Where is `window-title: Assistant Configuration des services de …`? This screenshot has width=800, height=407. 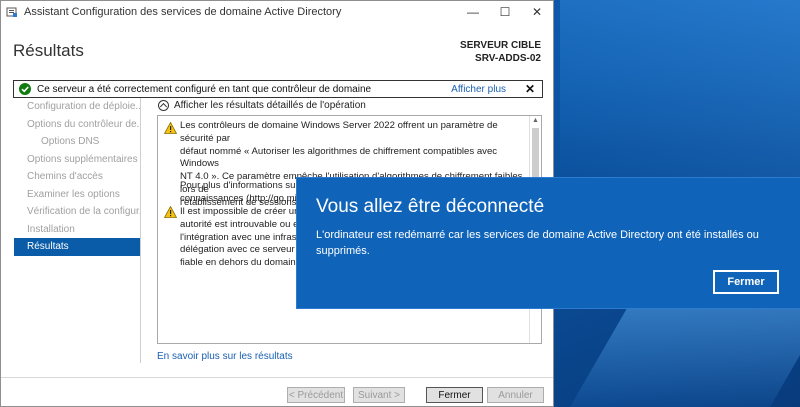 window-title: Assistant Configuration des services de … is located at coordinates (183, 12).